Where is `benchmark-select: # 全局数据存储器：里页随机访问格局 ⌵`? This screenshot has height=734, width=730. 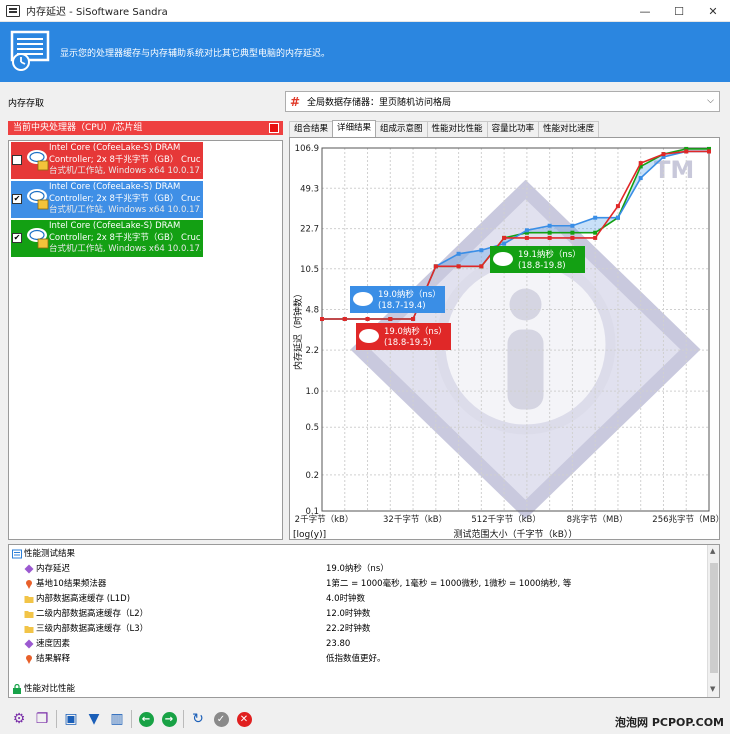
benchmark-select: # 全局数据存储器：里页随机访问格局 ⌵ is located at coordinates (502, 101).